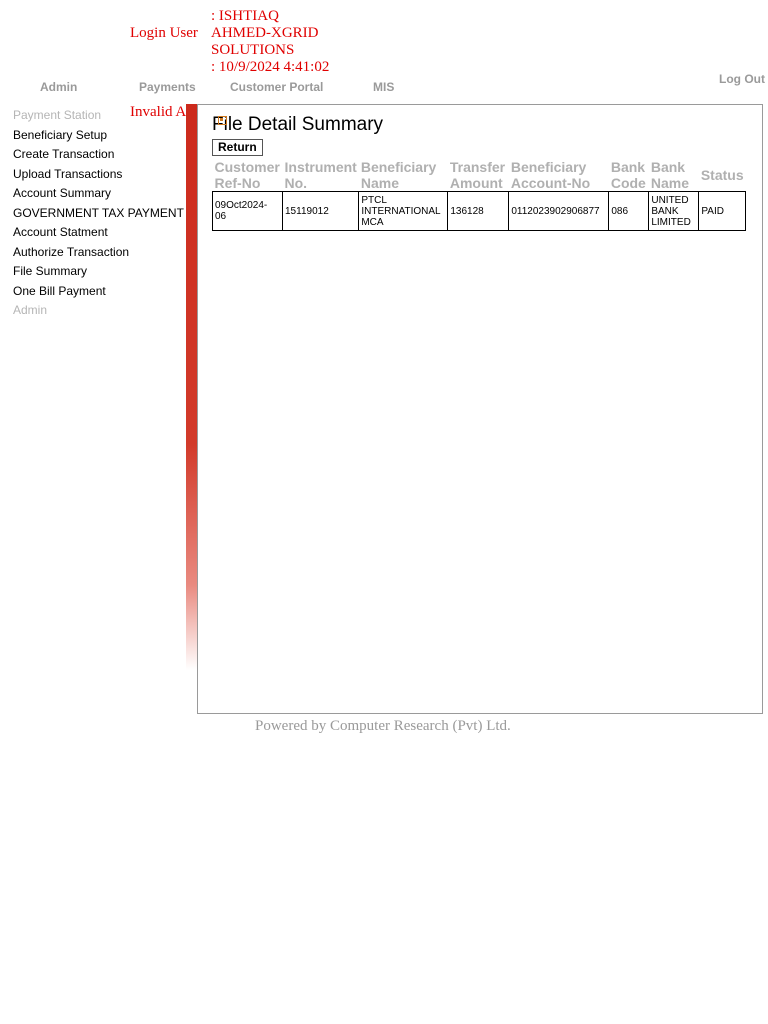 The height and width of the screenshot is (1024, 768). What do you see at coordinates (559, 211) in the screenshot?
I see `cell-account-no: 0112023902906877` at bounding box center [559, 211].